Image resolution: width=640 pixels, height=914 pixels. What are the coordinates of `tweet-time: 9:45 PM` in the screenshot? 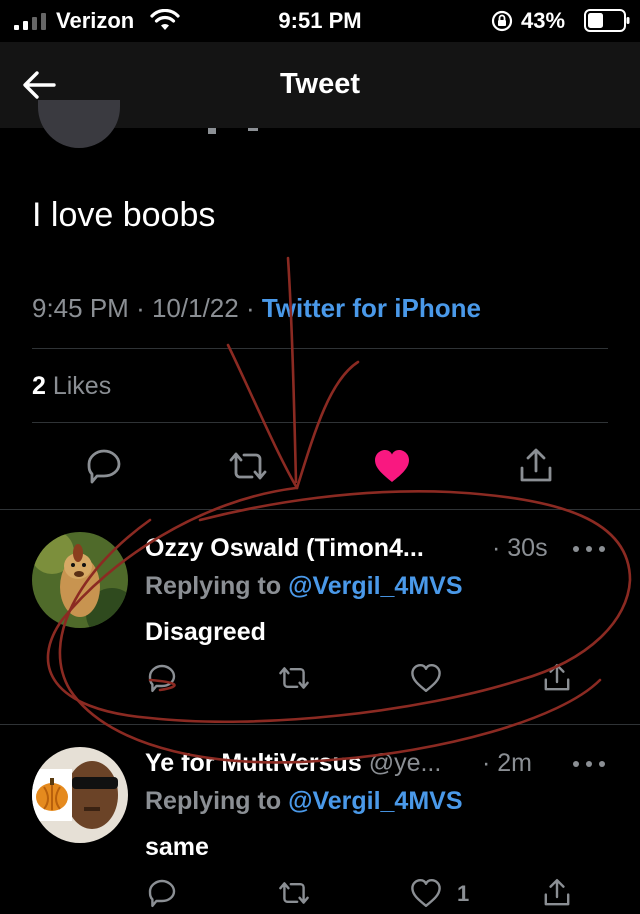 It's located at (80, 308).